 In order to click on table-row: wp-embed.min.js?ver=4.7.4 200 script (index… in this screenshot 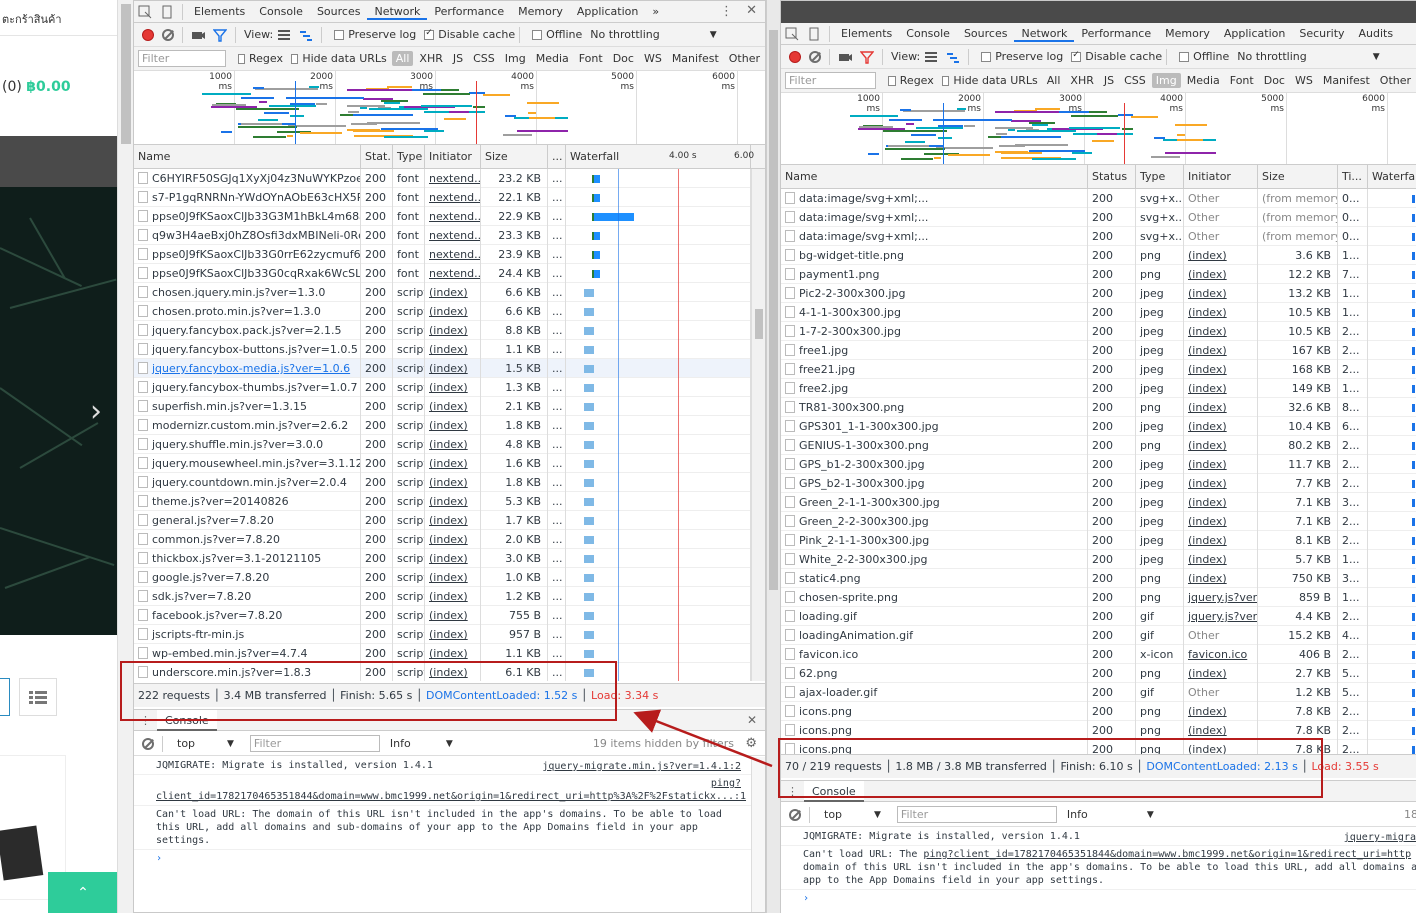, I will do `click(449, 653)`.